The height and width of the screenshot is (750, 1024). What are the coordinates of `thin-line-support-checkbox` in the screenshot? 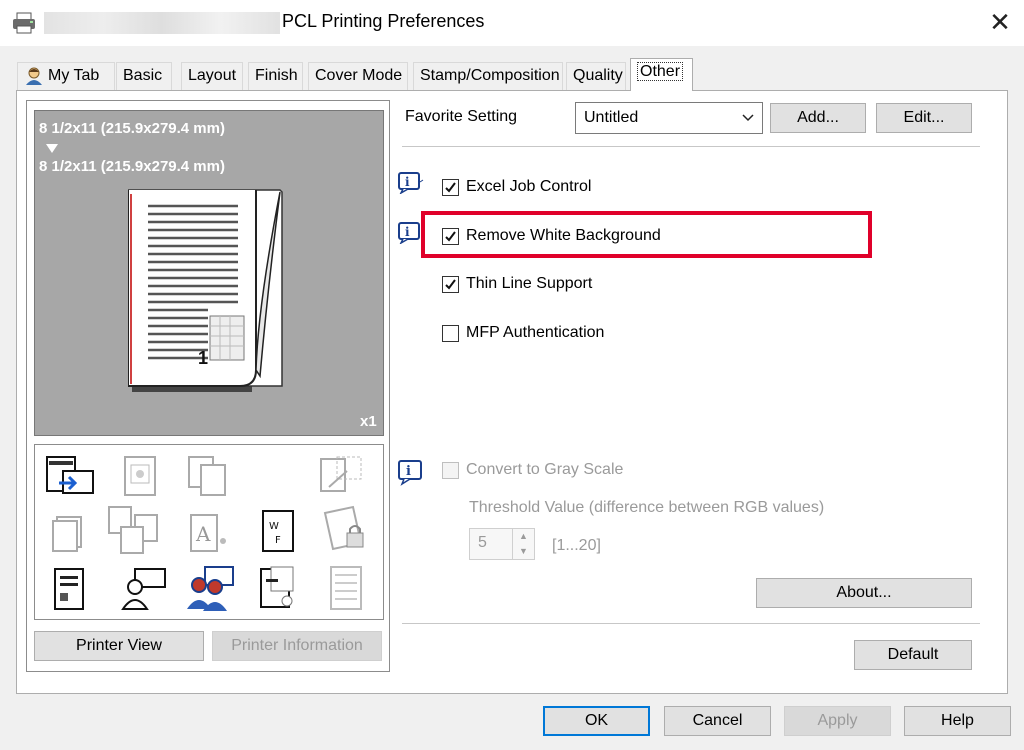 It's located at (450, 284).